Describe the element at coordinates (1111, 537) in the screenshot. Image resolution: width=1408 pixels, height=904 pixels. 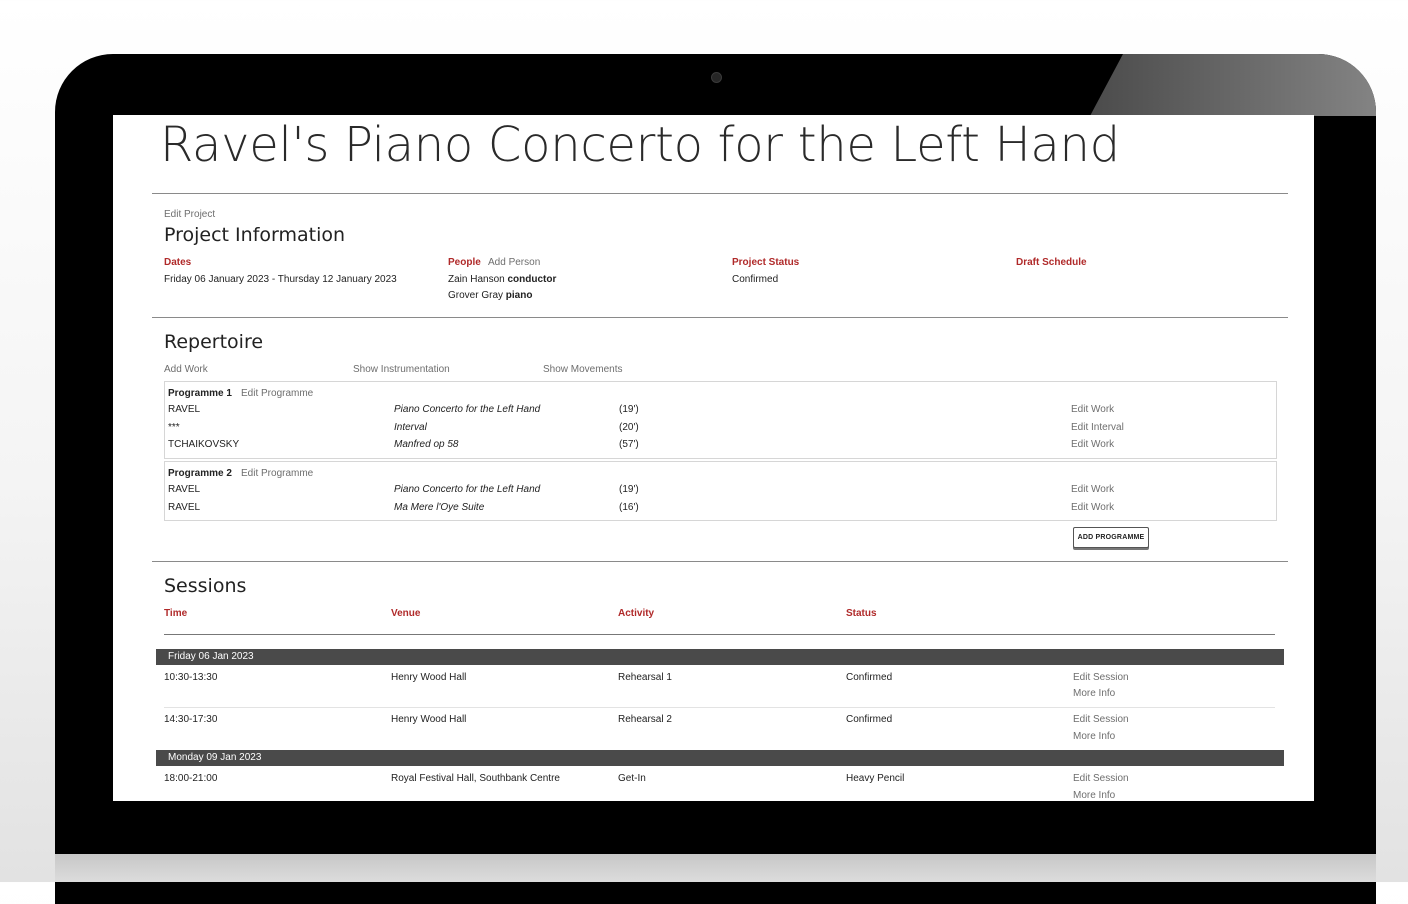
I see `add-programme-button: ADD PROGRAMME` at that location.